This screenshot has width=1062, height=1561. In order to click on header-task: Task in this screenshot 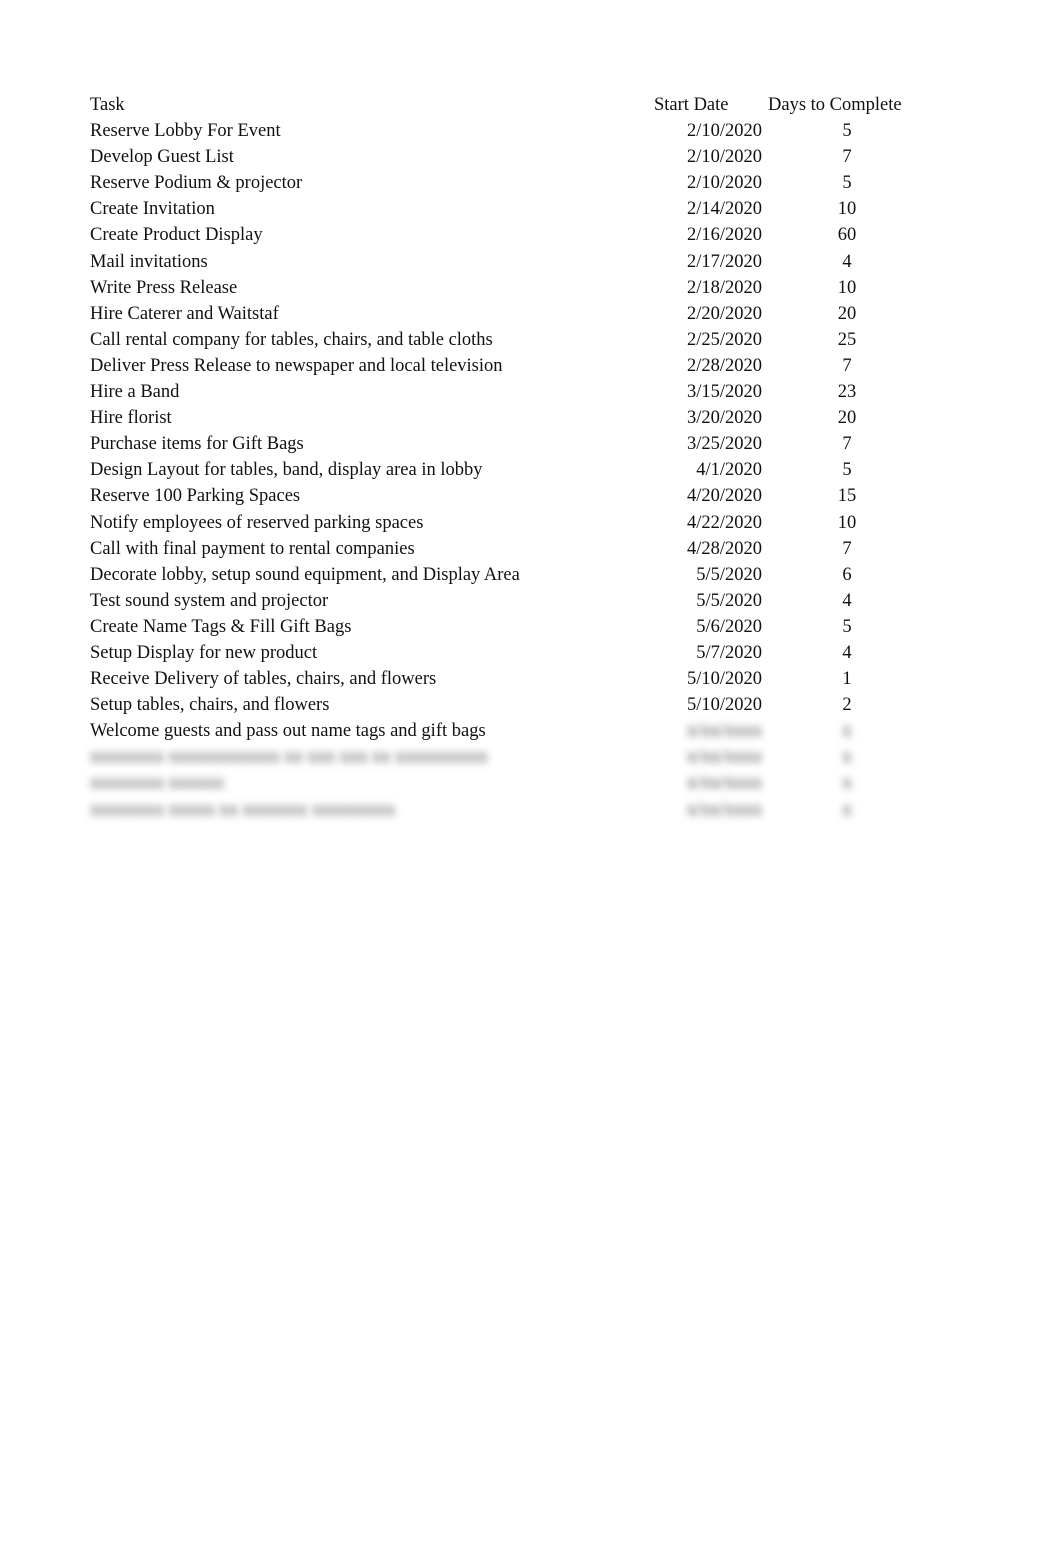, I will do `click(107, 105)`.